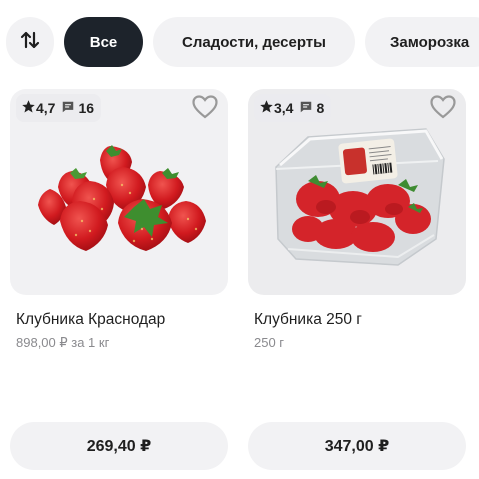  Describe the element at coordinates (86, 108) in the screenshot. I see `reviews-count: 16` at that location.